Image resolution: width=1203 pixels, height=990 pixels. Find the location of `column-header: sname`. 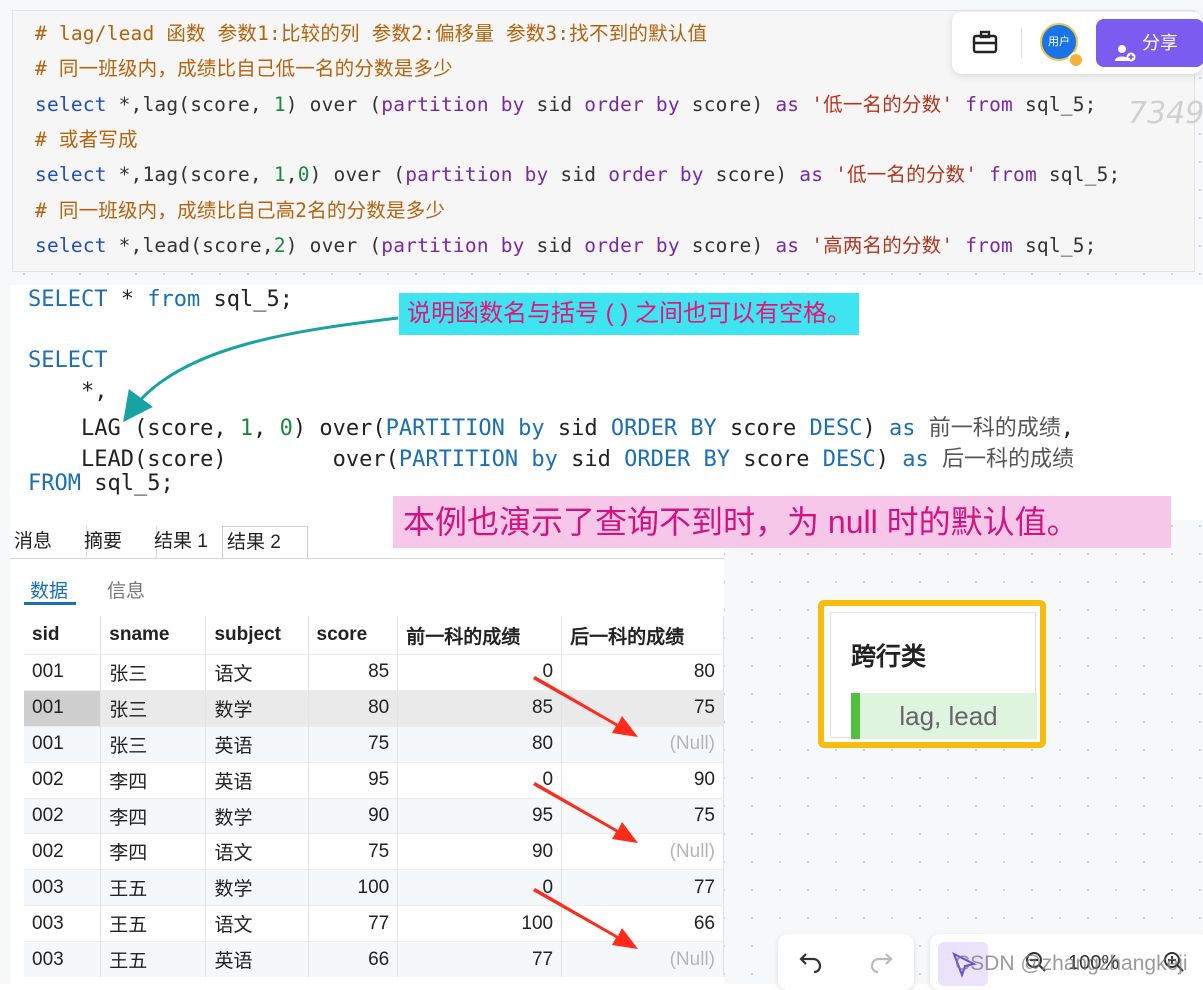

column-header: sname is located at coordinates (153, 635).